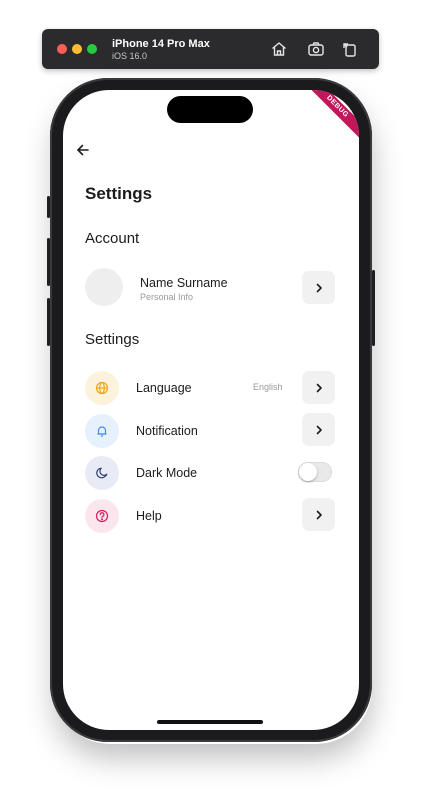  Describe the element at coordinates (161, 44) in the screenshot. I see `device-name: iPhone 14 Pro Max` at that location.